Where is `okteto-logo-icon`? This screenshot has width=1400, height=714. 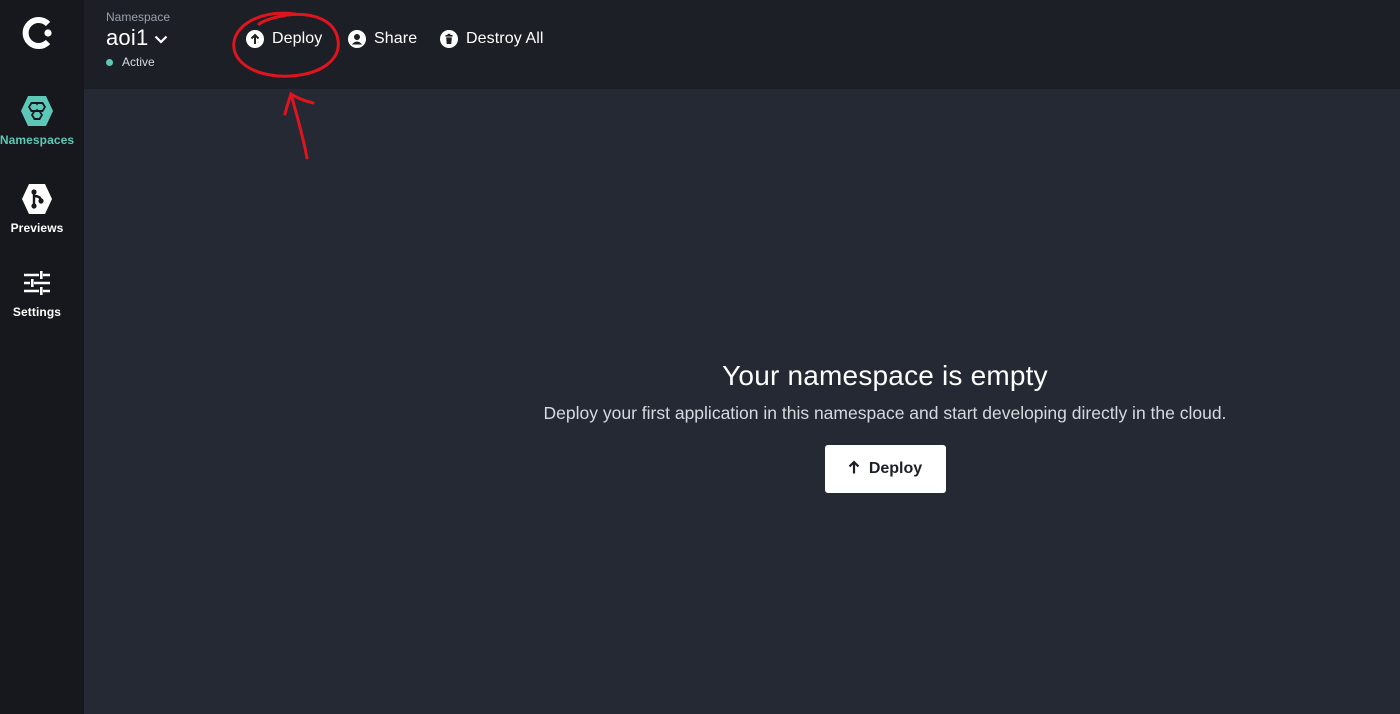
okteto-logo-icon is located at coordinates (37, 33).